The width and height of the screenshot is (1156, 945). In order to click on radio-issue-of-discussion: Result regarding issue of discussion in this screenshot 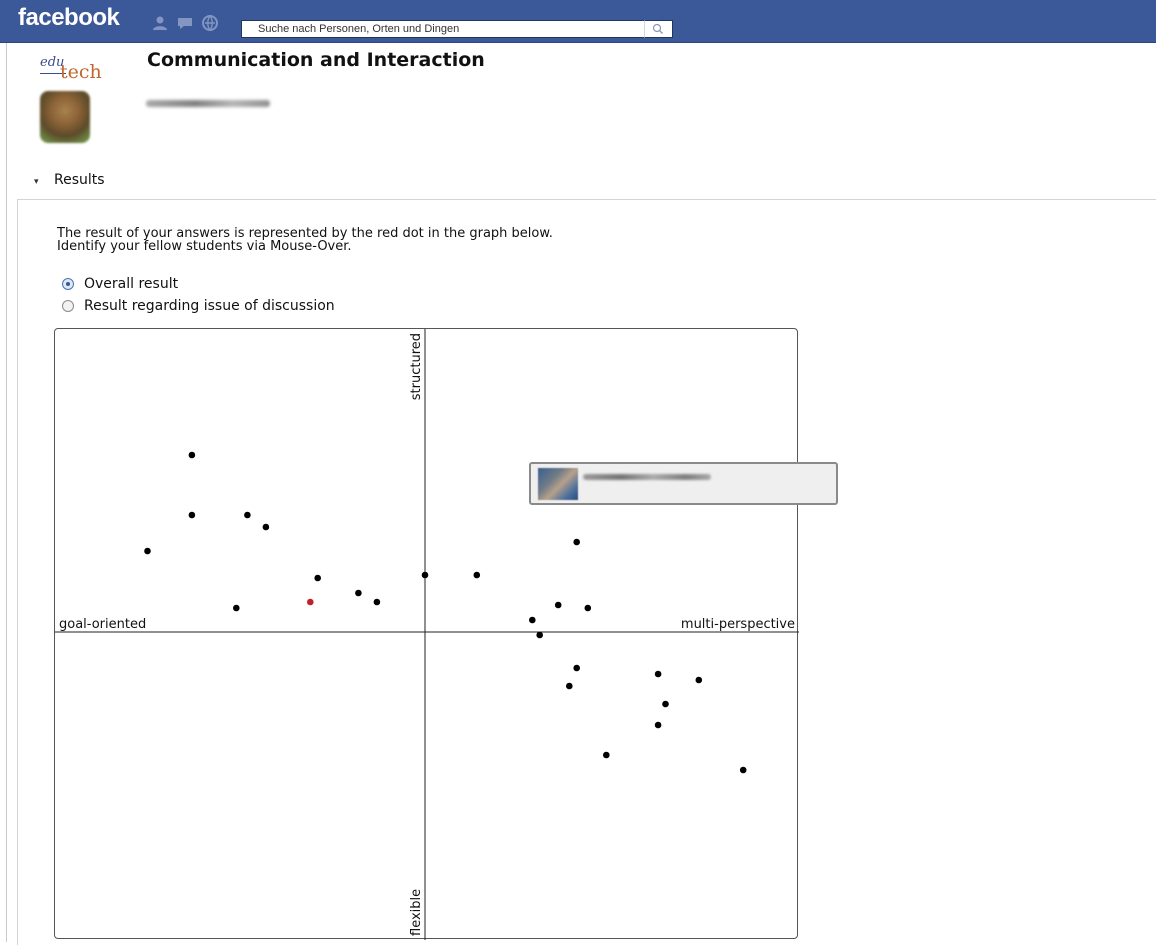, I will do `click(198, 306)`.